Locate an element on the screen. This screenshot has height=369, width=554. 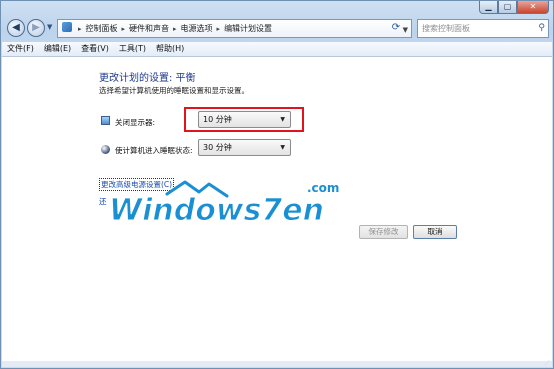
turn-off-display-value: 10 分钟 is located at coordinates (217, 119).